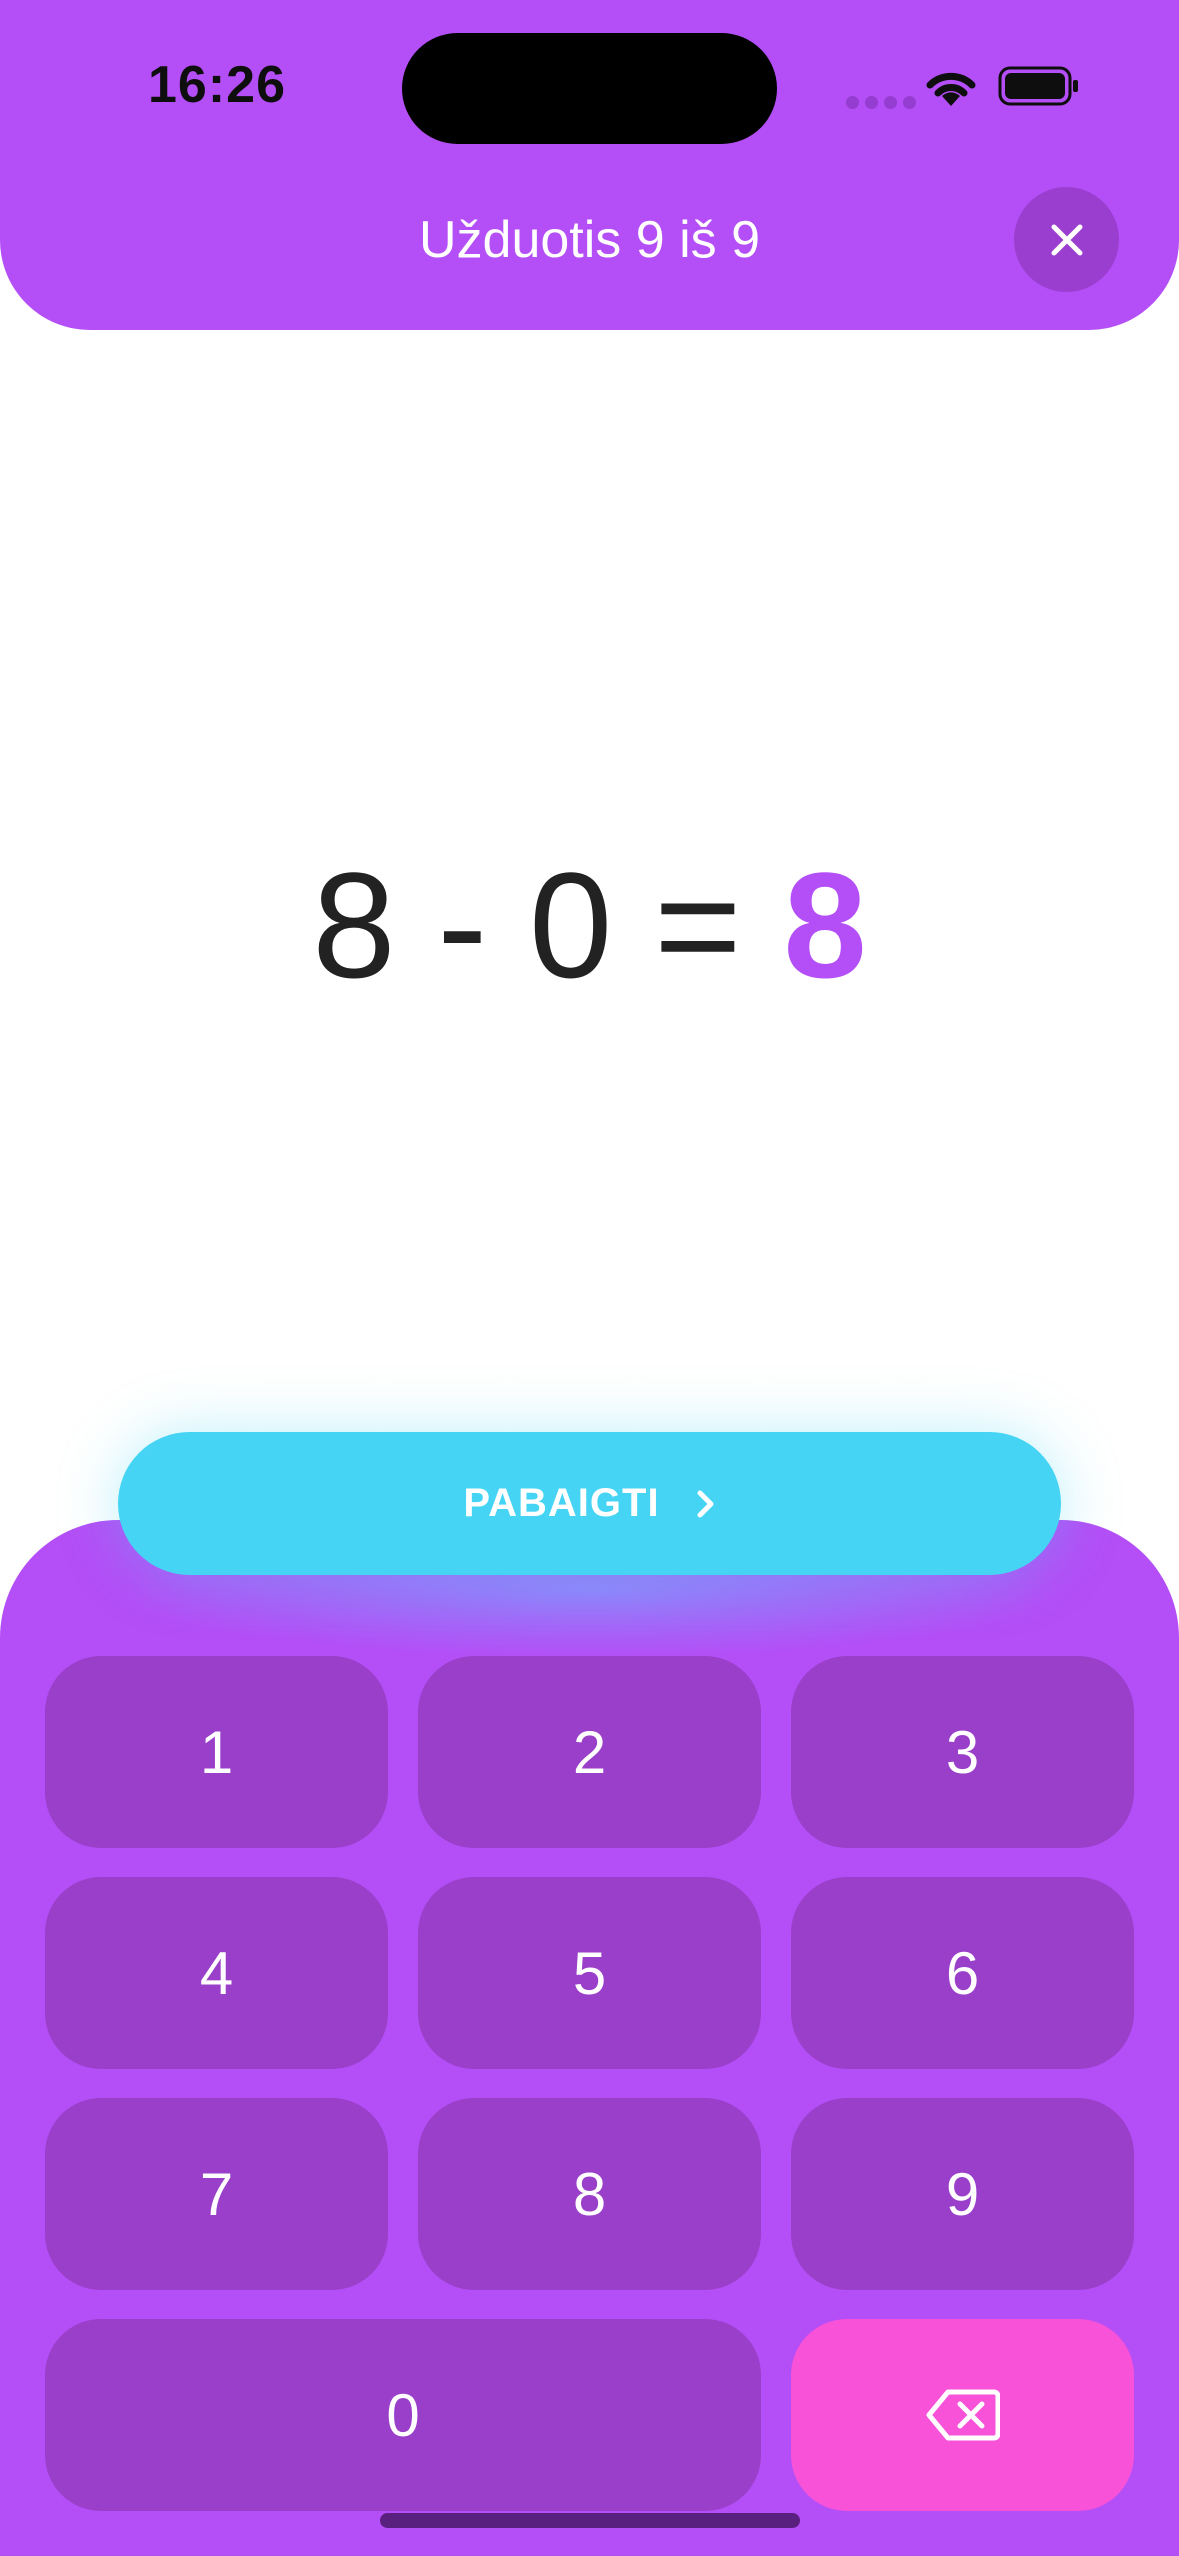 This screenshot has height=2556, width=1179. What do you see at coordinates (217, 85) in the screenshot?
I see `status-time: 16:26` at bounding box center [217, 85].